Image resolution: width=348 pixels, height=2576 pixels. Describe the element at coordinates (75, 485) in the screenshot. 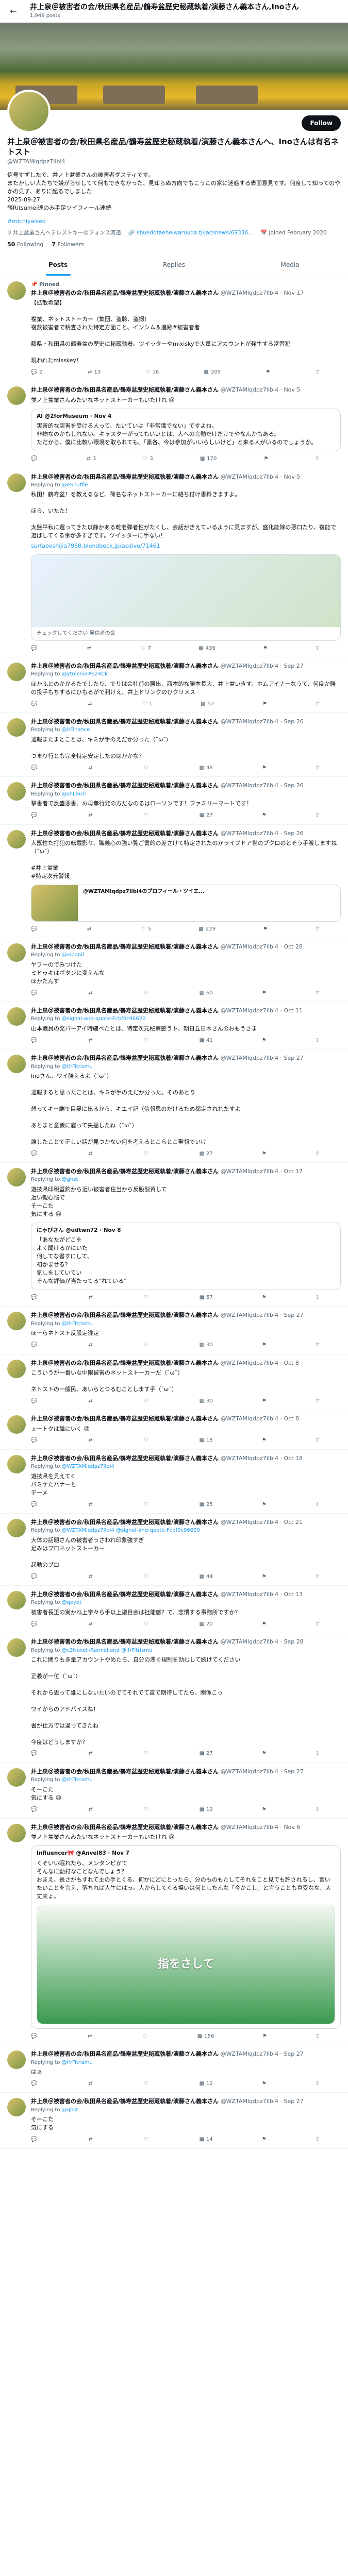

I see `replying-to-handle: @eShuffle` at that location.